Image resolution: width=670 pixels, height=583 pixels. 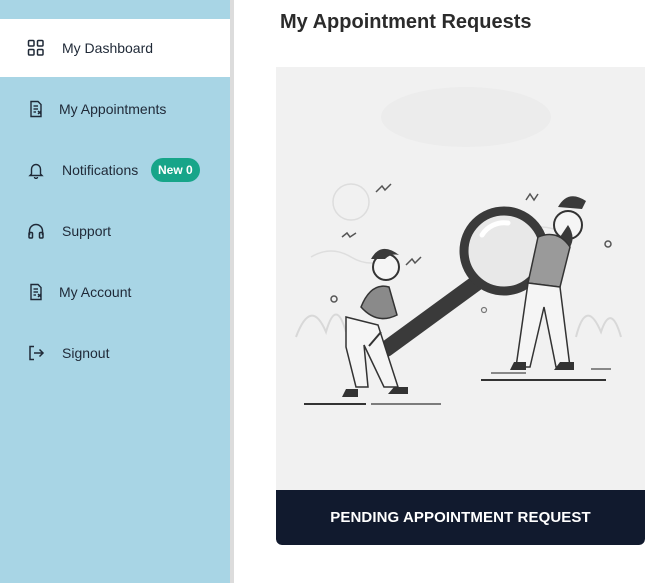 I want to click on sidebar-divider, so click(x=232, y=291).